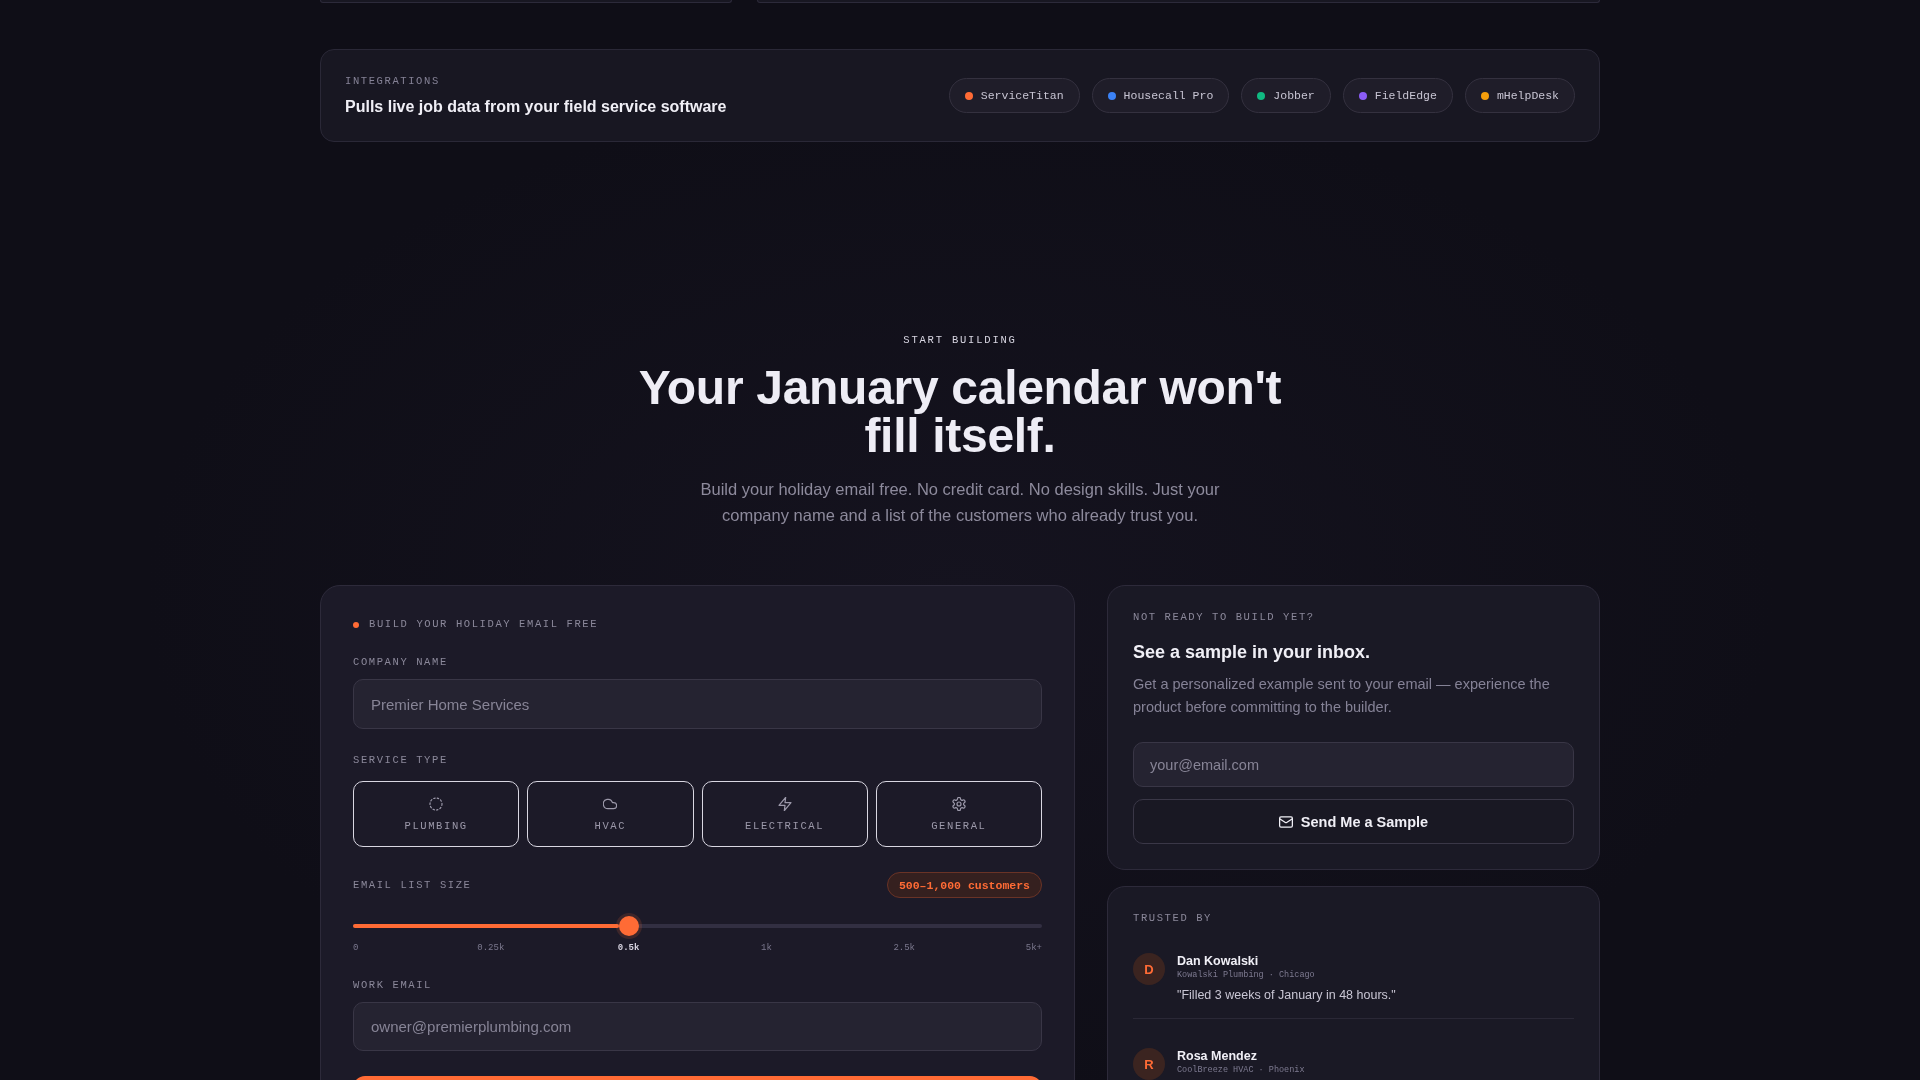  I want to click on work-email-input: owner@premierplumbing.com, so click(697, 1026).